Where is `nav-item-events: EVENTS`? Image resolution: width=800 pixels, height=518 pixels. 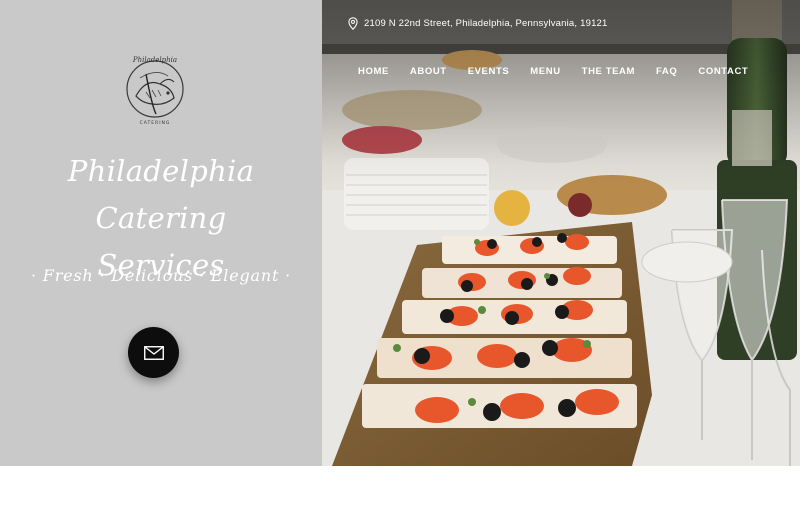
nav-item-events: EVENTS is located at coordinates (489, 71).